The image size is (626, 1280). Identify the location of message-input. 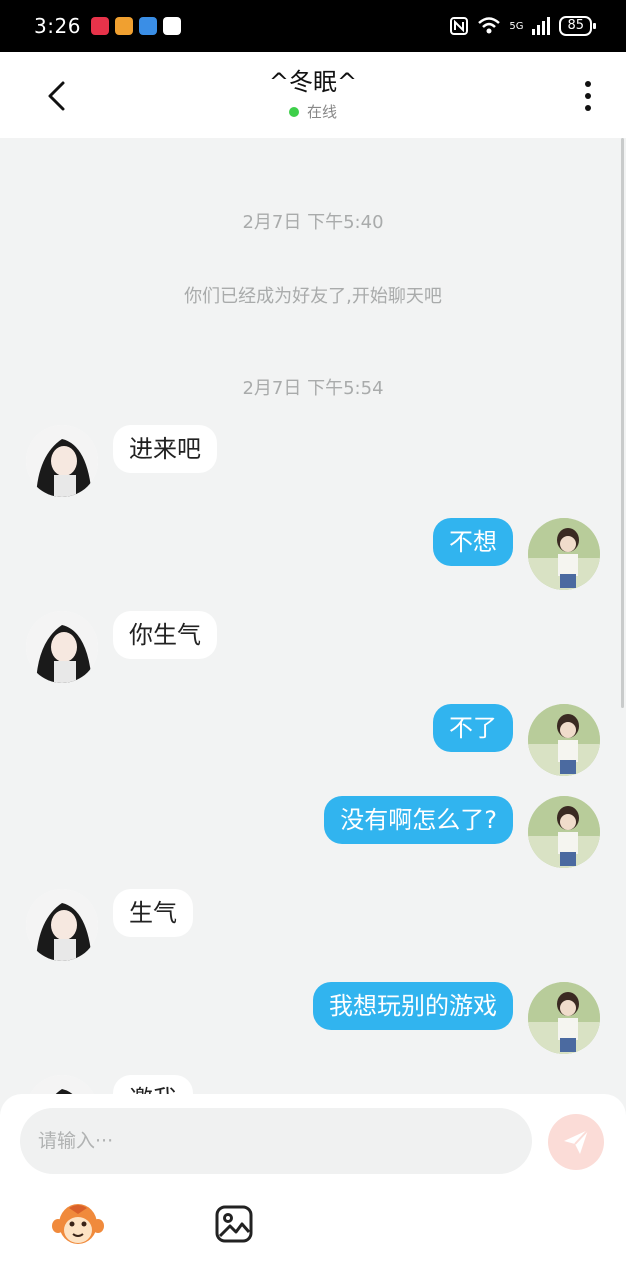
(276, 1141).